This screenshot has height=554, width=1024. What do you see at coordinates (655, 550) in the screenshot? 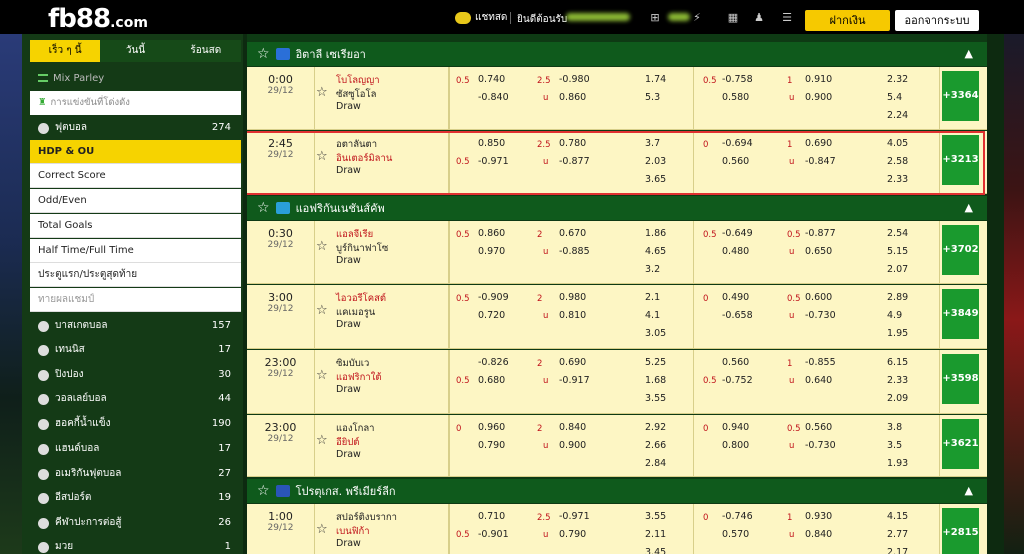
I see `1x2-draw: 3.45` at bounding box center [655, 550].